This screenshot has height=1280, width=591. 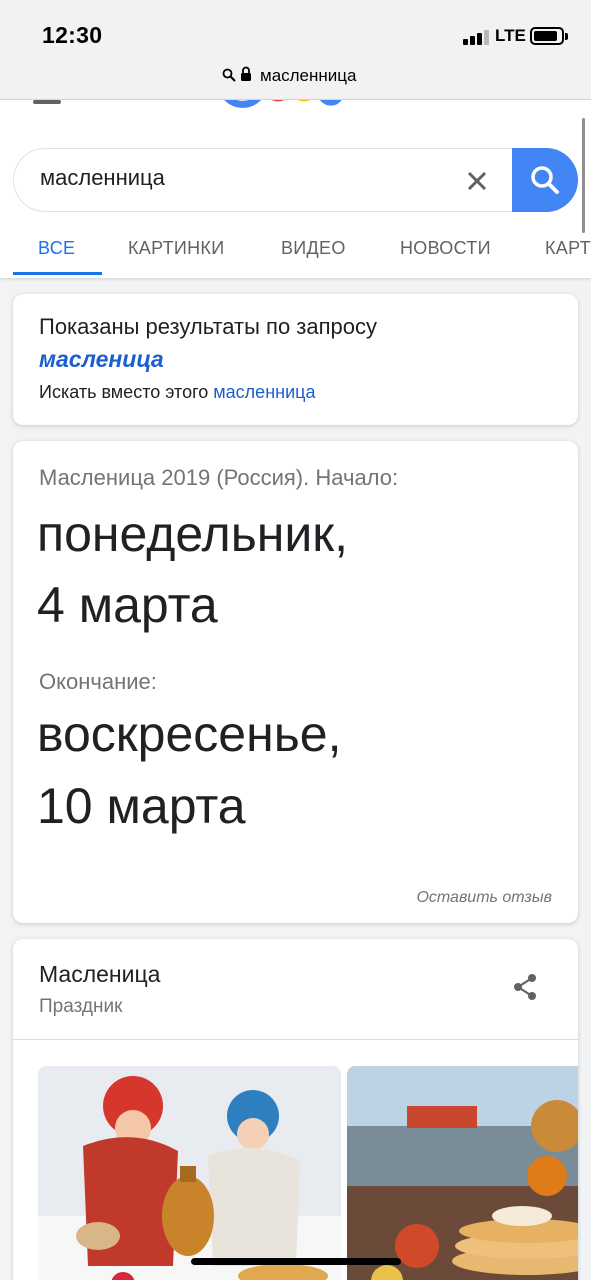 What do you see at coordinates (124, 392) in the screenshot?
I see `search-instead-label: Искать вместо этого` at bounding box center [124, 392].